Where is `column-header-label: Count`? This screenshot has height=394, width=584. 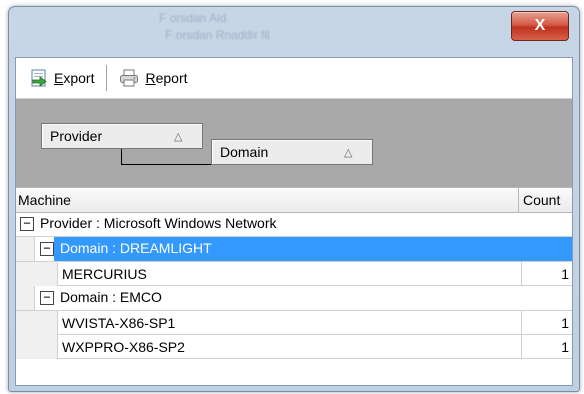
column-header-label: Count is located at coordinates (542, 200).